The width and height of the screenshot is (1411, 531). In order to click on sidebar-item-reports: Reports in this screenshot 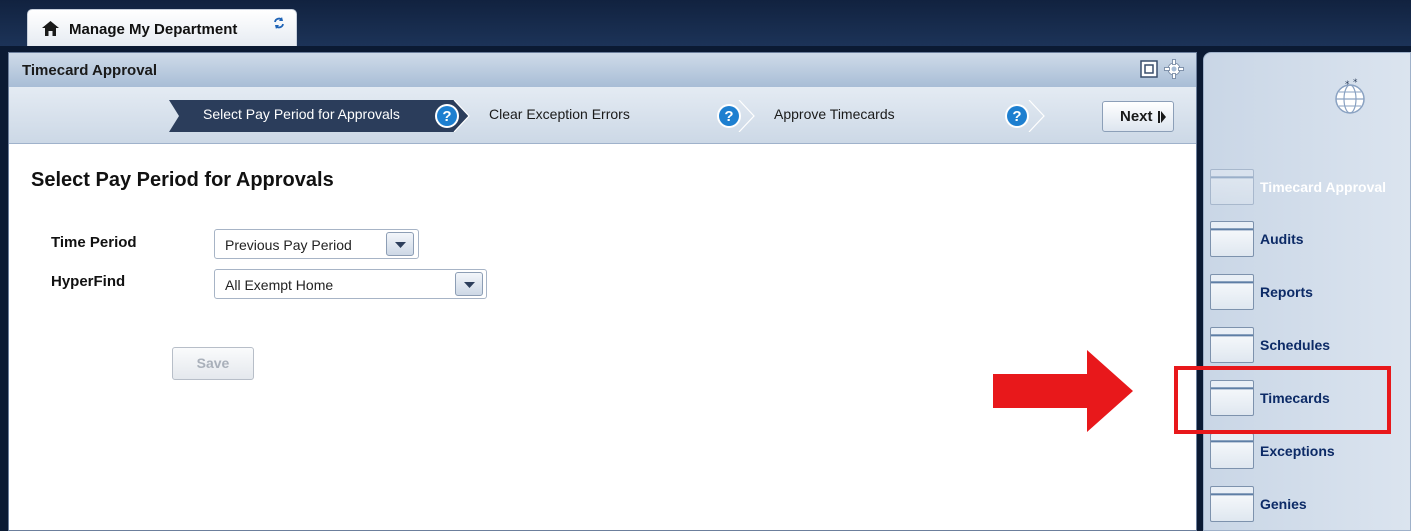, I will do `click(1310, 294)`.